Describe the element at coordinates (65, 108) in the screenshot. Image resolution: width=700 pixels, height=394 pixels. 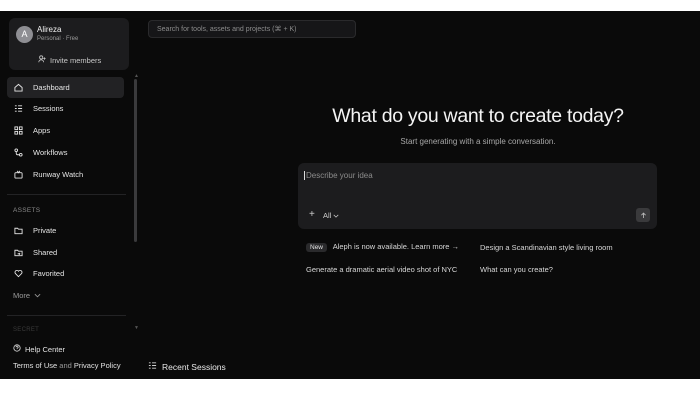
I see `sidebar-item-sessions: Sessions` at that location.